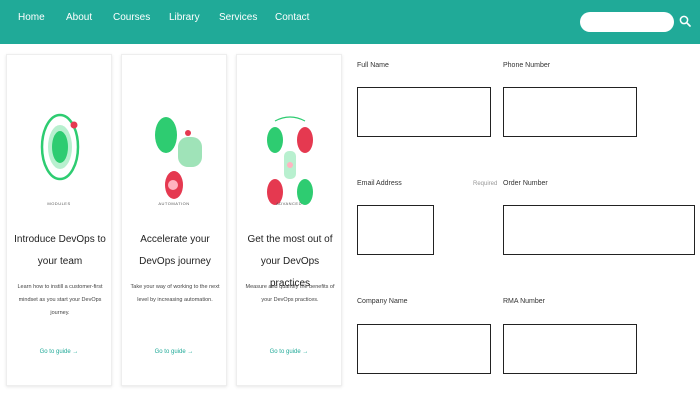 Image resolution: width=700 pixels, height=400 pixels. I want to click on rma-number-field, so click(570, 349).